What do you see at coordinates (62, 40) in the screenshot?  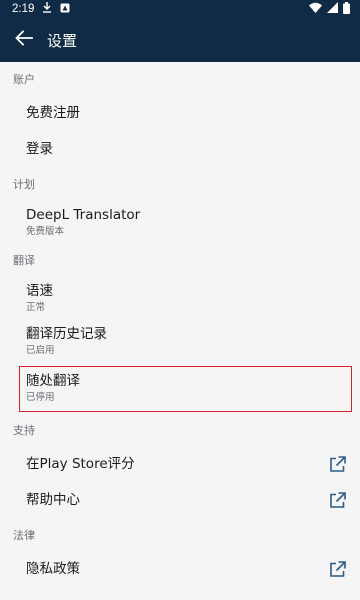 I see `page-title: 设置` at bounding box center [62, 40].